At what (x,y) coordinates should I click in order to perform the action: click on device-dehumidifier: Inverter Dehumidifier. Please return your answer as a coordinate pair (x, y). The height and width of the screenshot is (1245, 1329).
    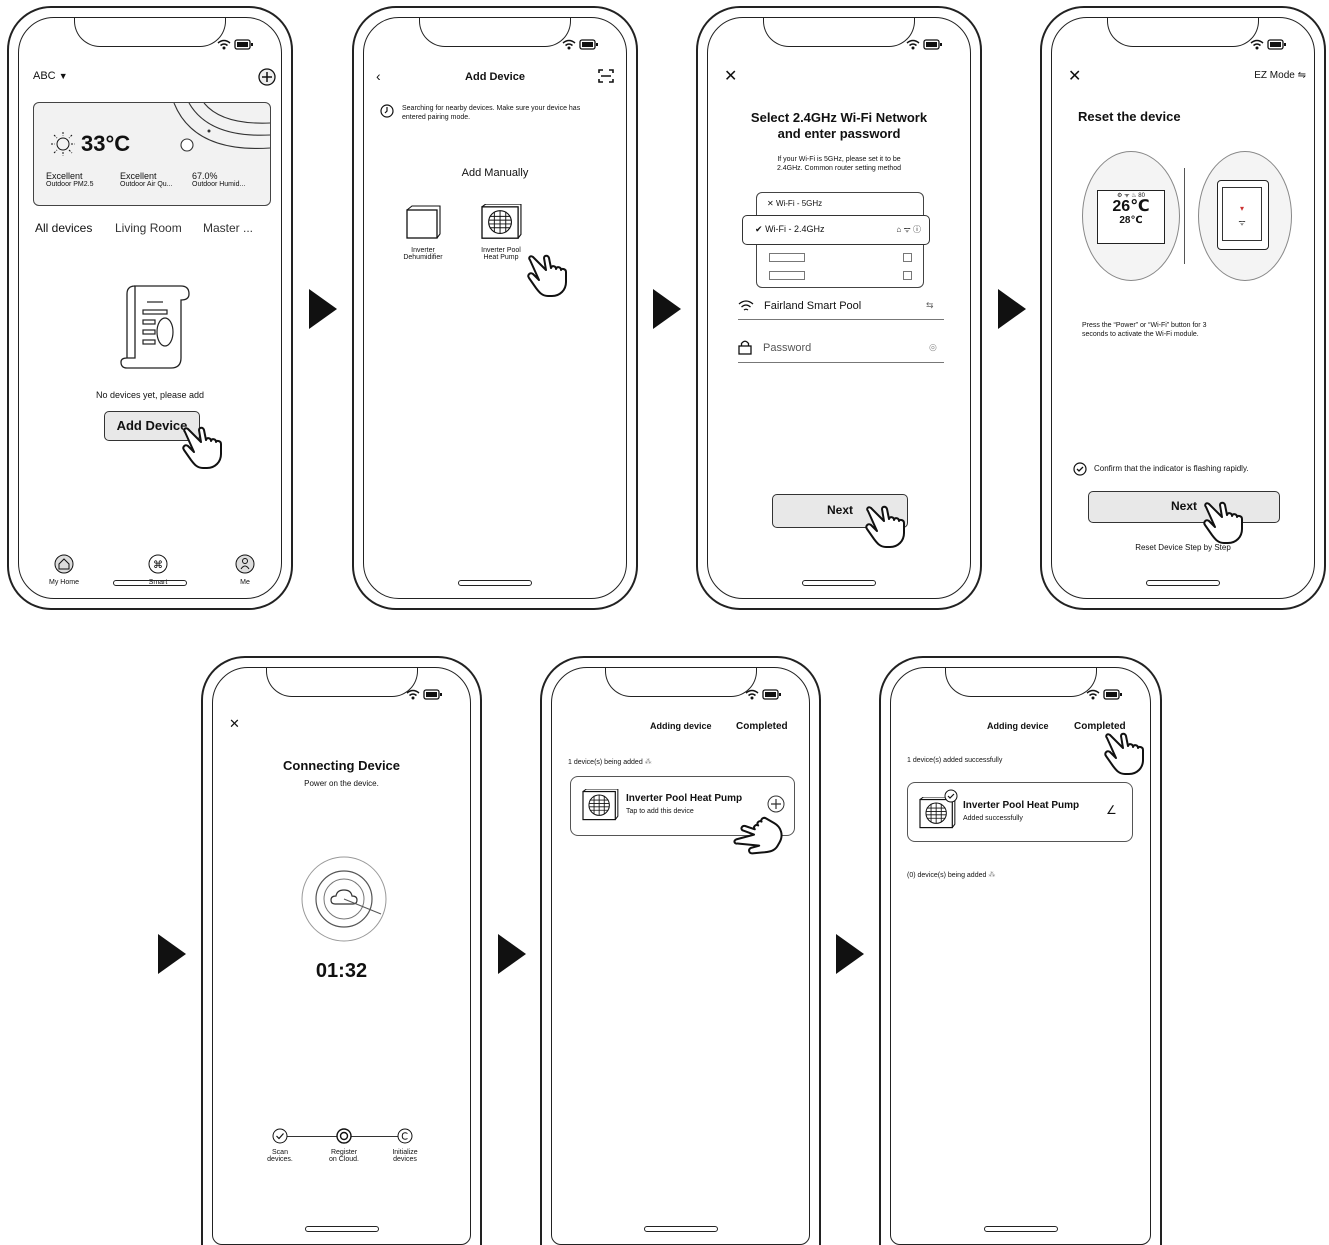
    Looking at the image, I should click on (423, 232).